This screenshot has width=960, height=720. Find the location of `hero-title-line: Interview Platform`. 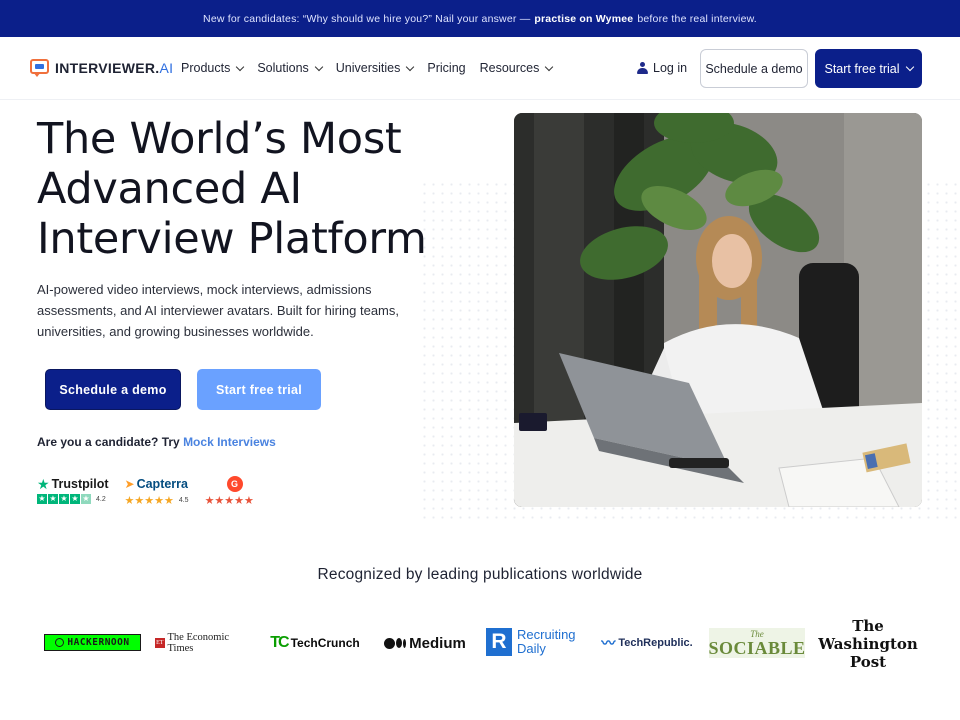

hero-title-line: Interview Platform is located at coordinates (232, 239).